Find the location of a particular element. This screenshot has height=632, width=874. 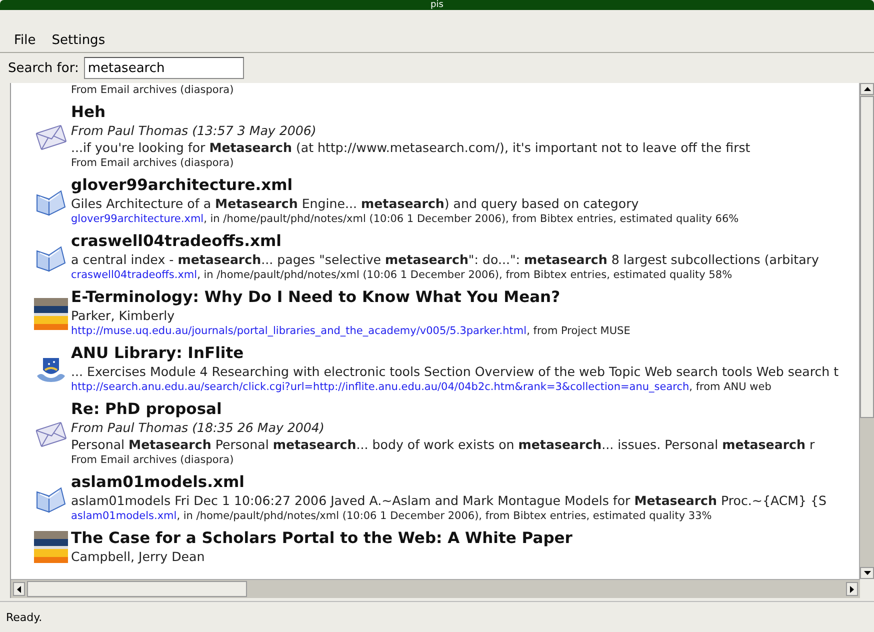

result-snippet: ... Exercises Module 4 Researching with electronic tools Section Overview of the web Topic Web search tools Web search t is located at coordinates (455, 371).